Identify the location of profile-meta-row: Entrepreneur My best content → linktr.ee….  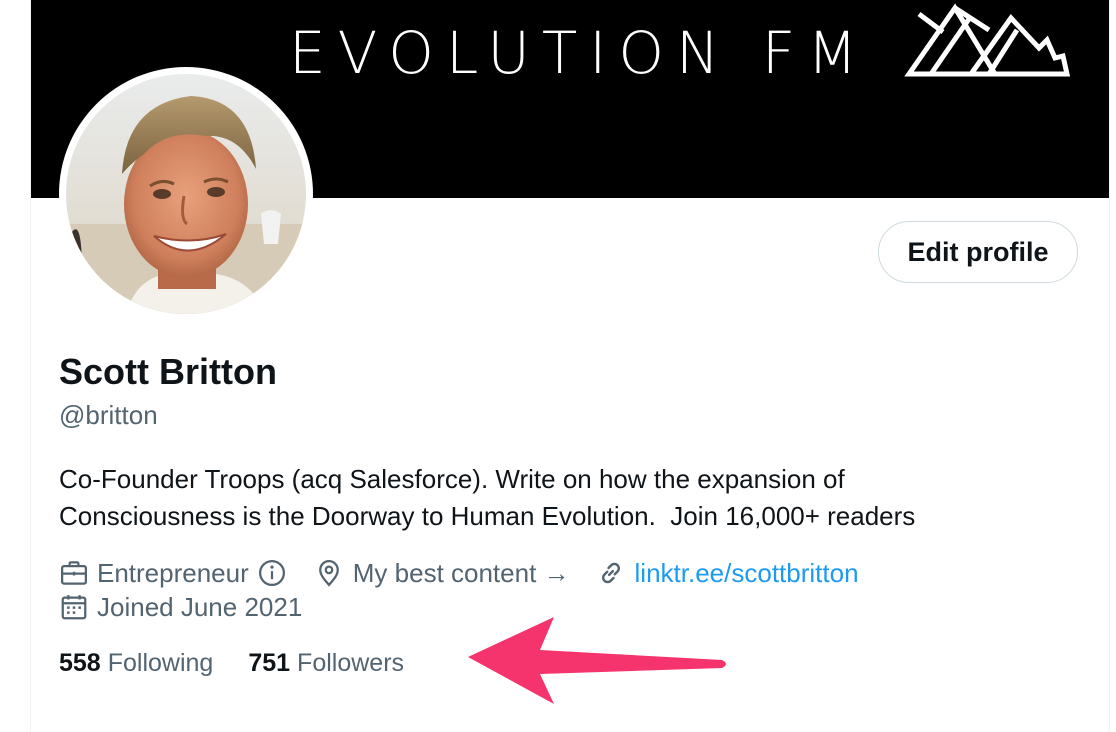
(459, 573).